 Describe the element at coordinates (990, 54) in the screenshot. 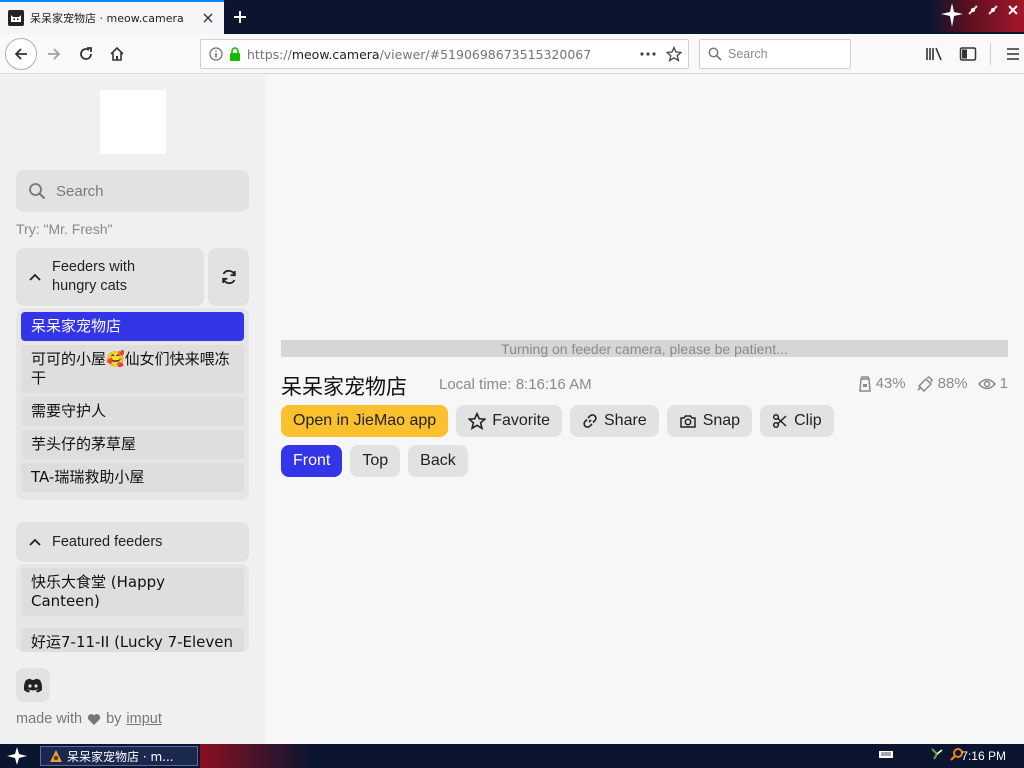

I see `toolbar-separator` at that location.